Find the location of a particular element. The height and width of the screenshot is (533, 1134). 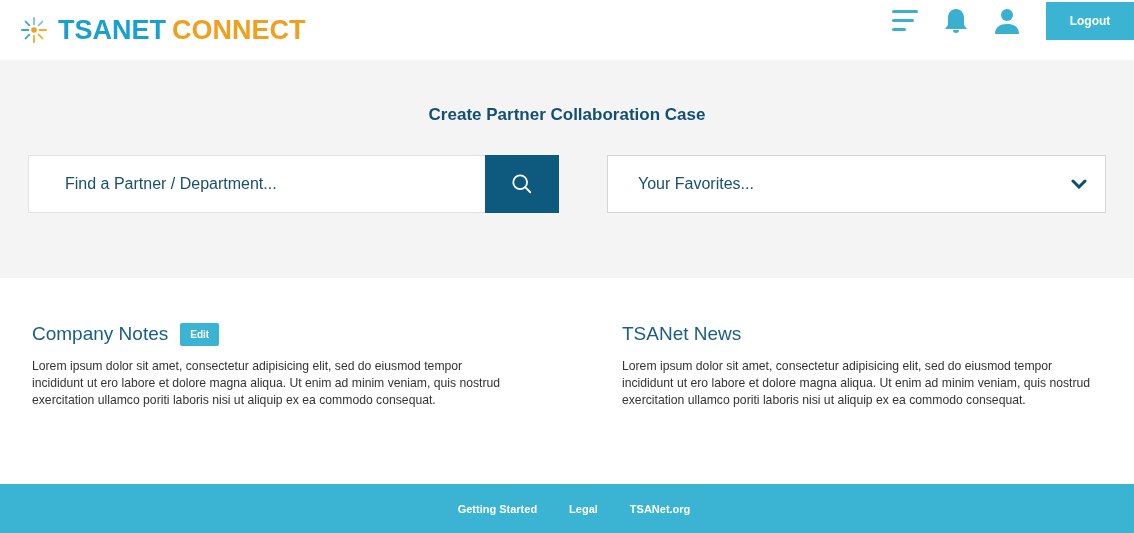

page-heading: Create Partner Collaboration Case is located at coordinates (567, 115).